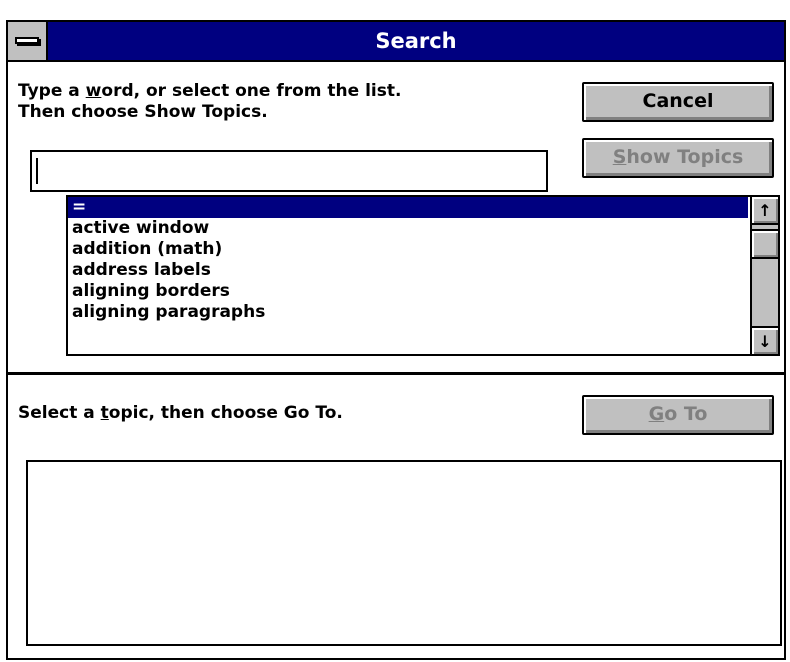  Describe the element at coordinates (408, 312) in the screenshot. I see `keyword-list-item: aligning paragraphs` at that location.